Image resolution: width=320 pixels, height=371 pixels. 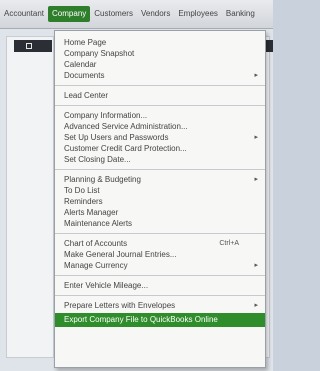 What do you see at coordinates (198, 14) in the screenshot?
I see `menu-employees: Employees` at bounding box center [198, 14].